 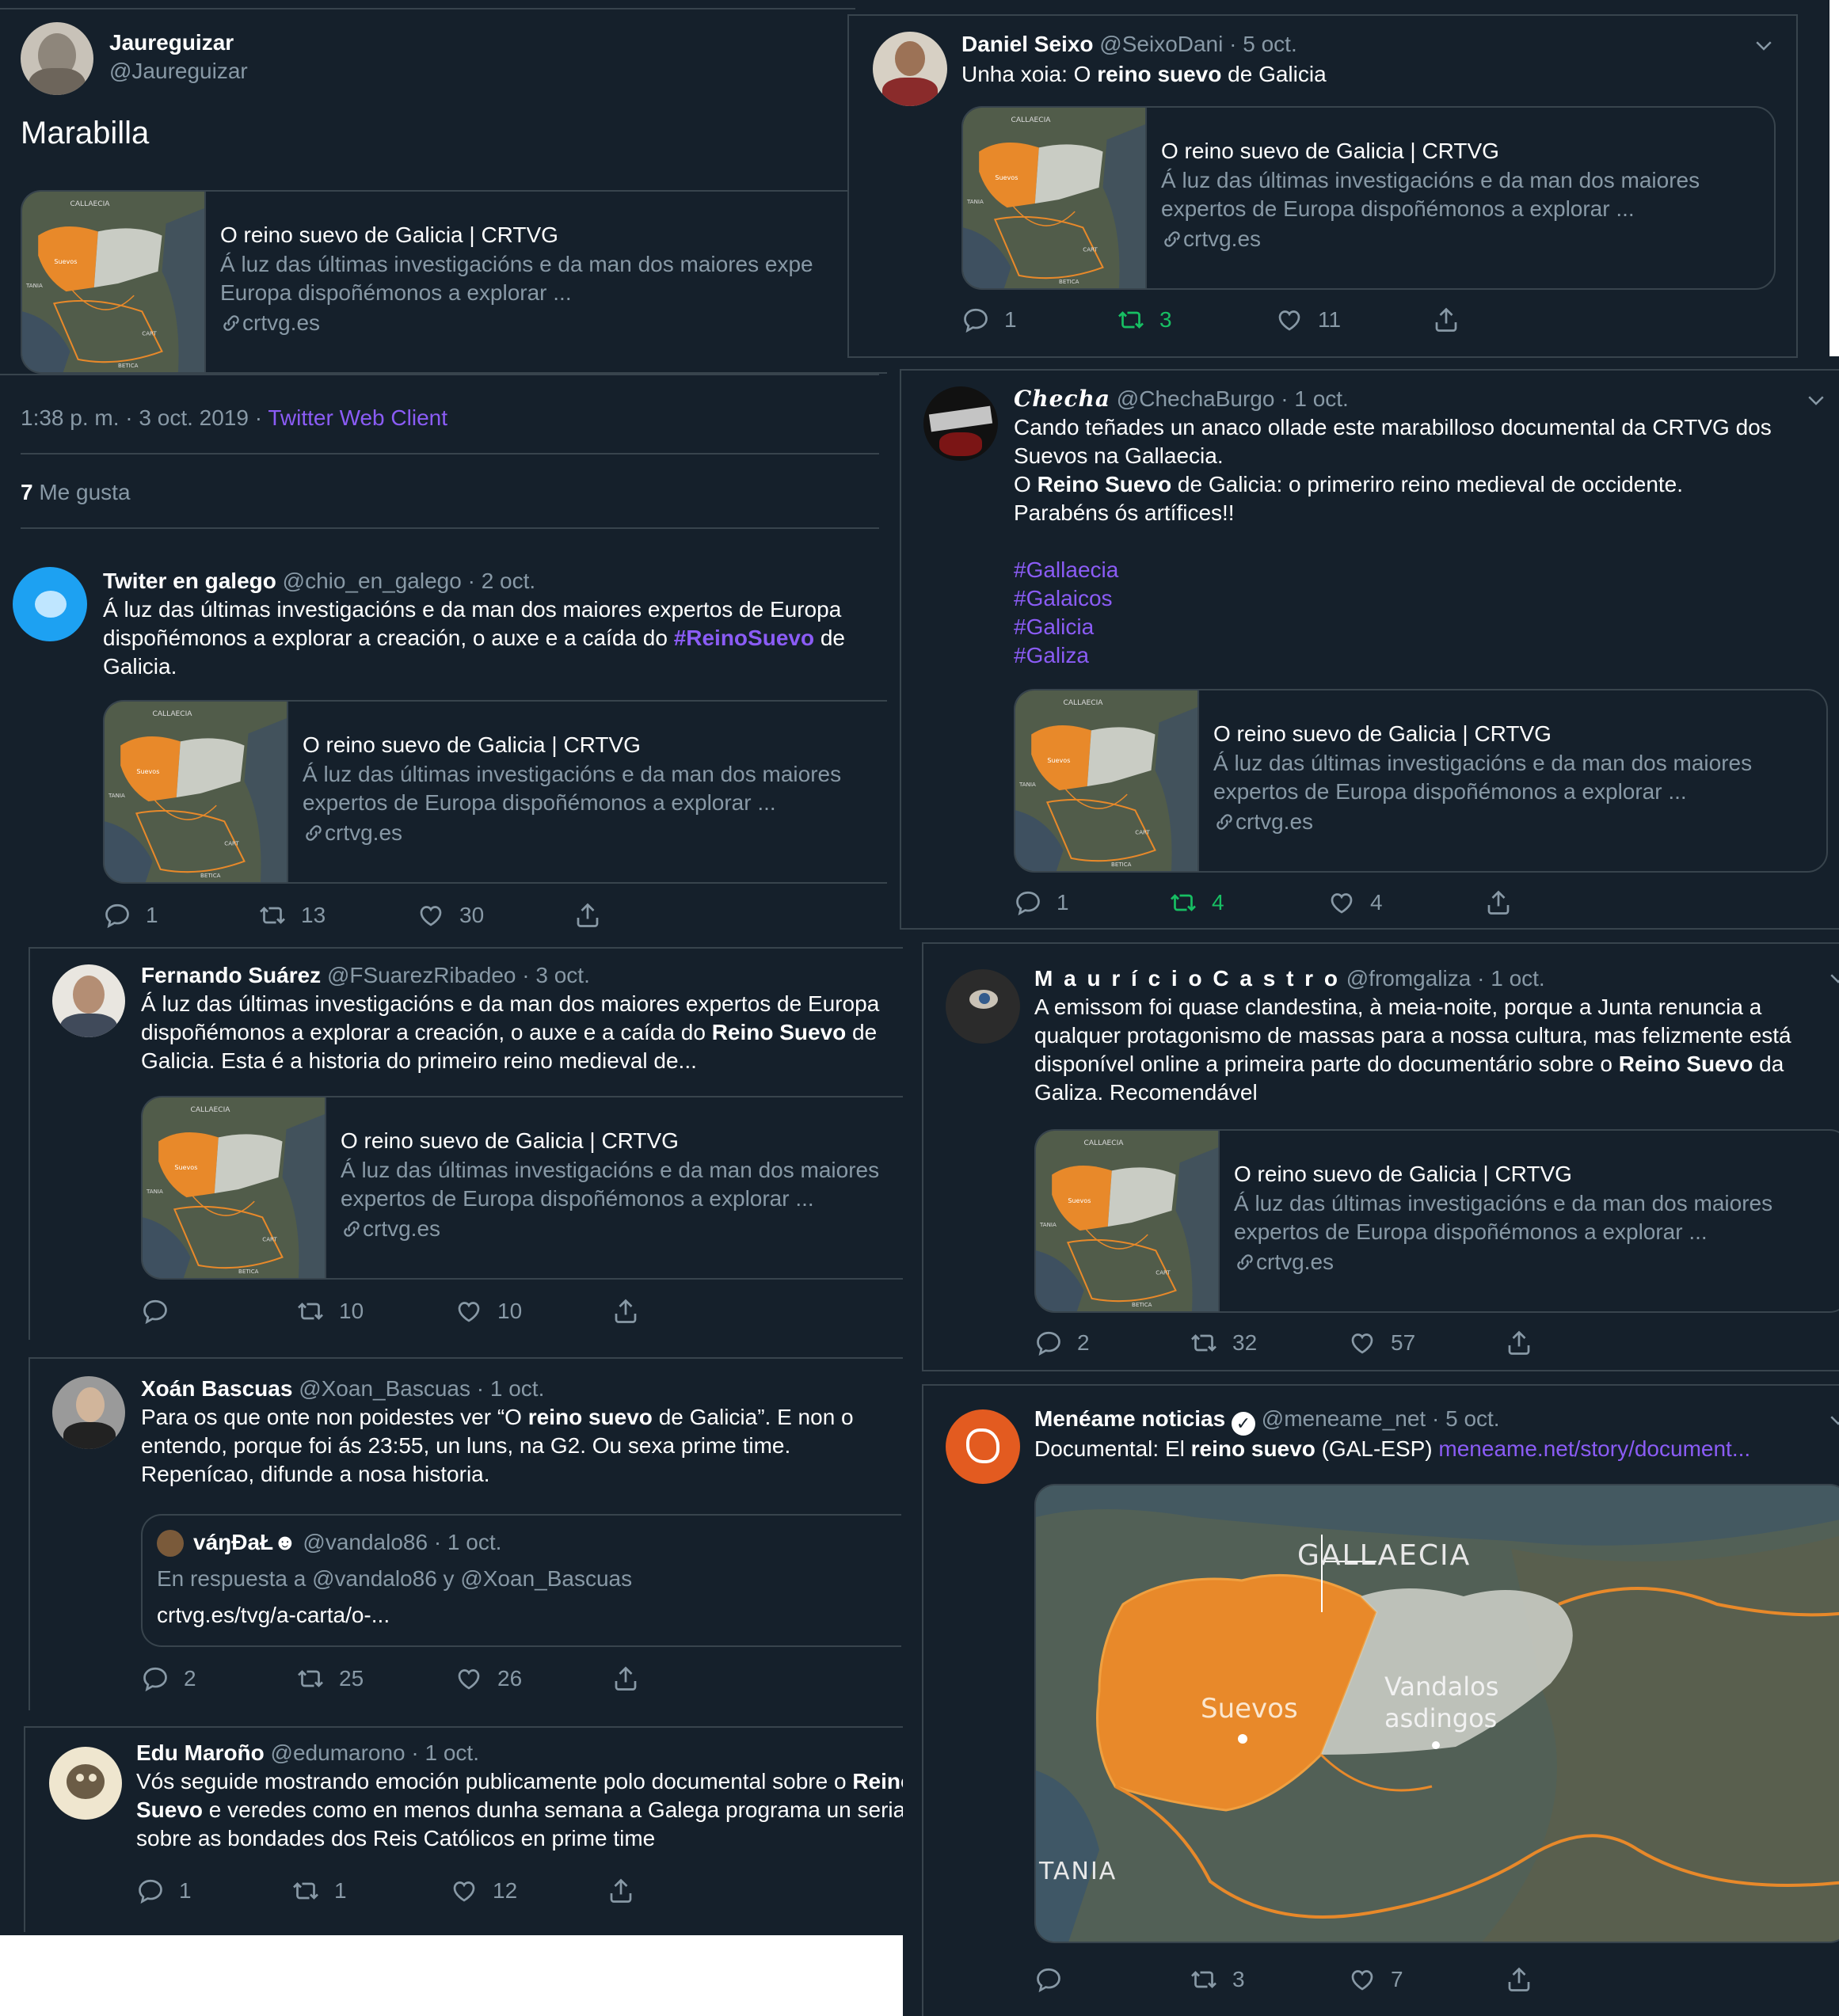 What do you see at coordinates (189, 581) in the screenshot?
I see `author-name: Twiter en galego` at bounding box center [189, 581].